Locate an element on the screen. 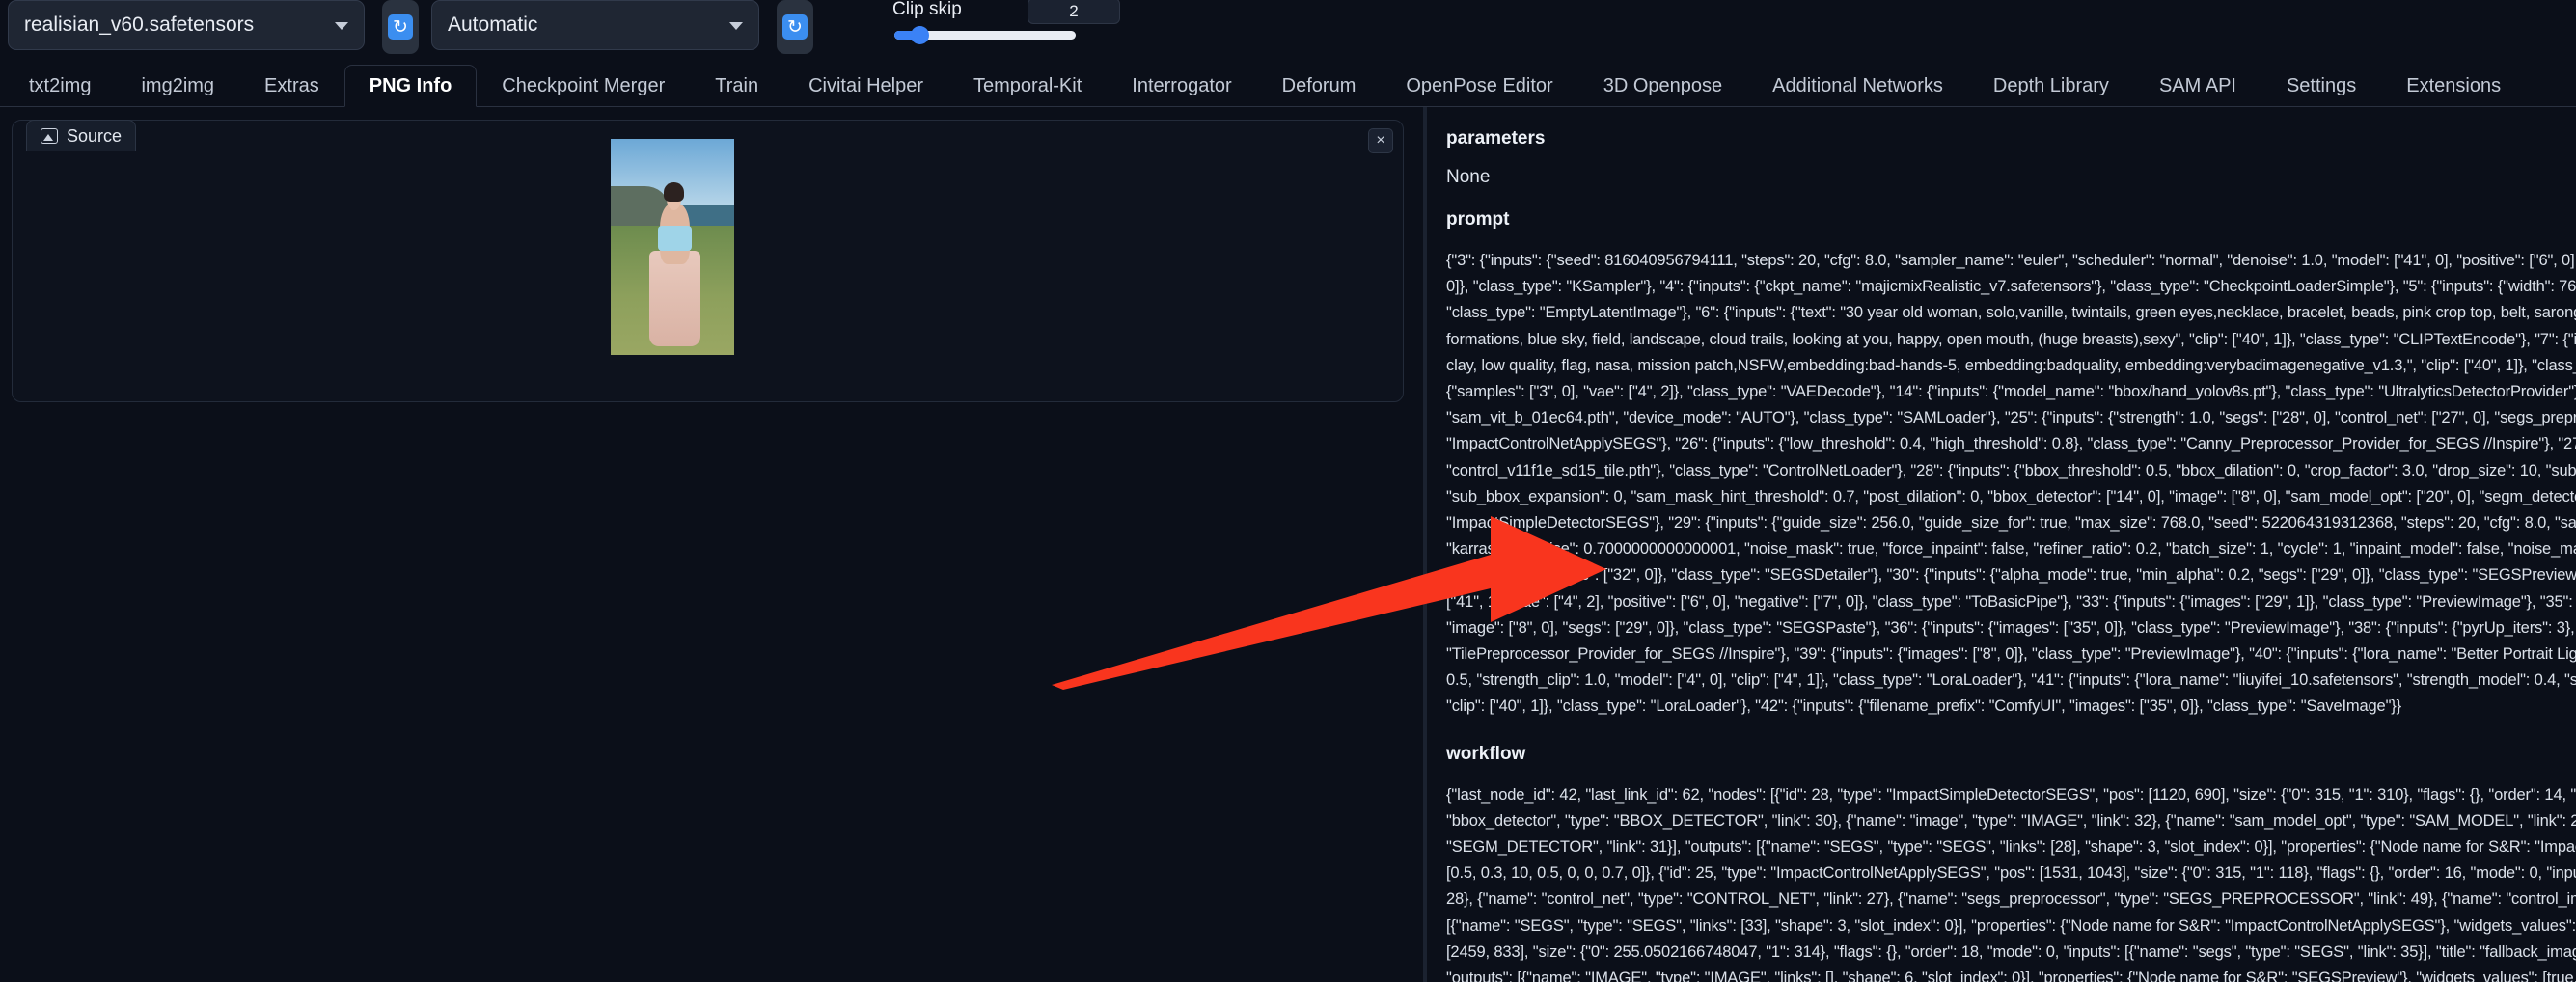 The width and height of the screenshot is (2576, 982). tab-txt2img: txt2img is located at coordinates (60, 86).